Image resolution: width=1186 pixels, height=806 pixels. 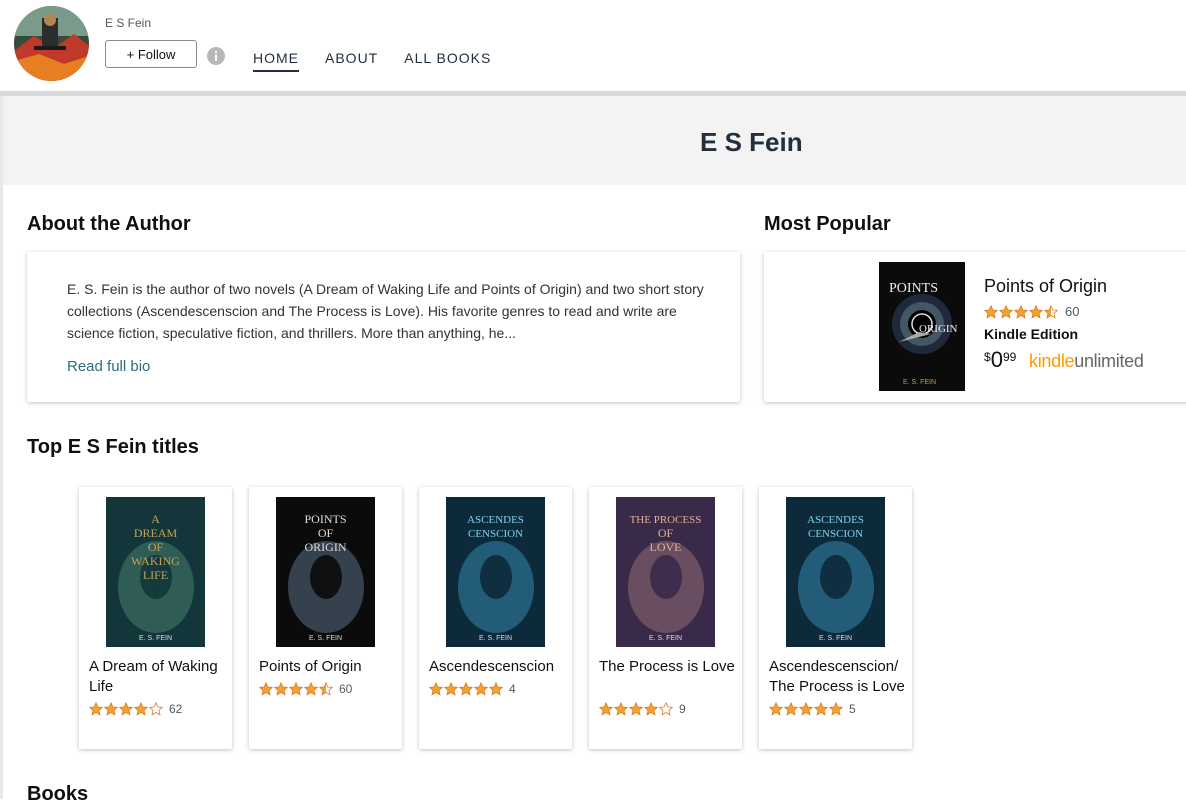 I want to click on cover-title-text: A, so click(x=155, y=519).